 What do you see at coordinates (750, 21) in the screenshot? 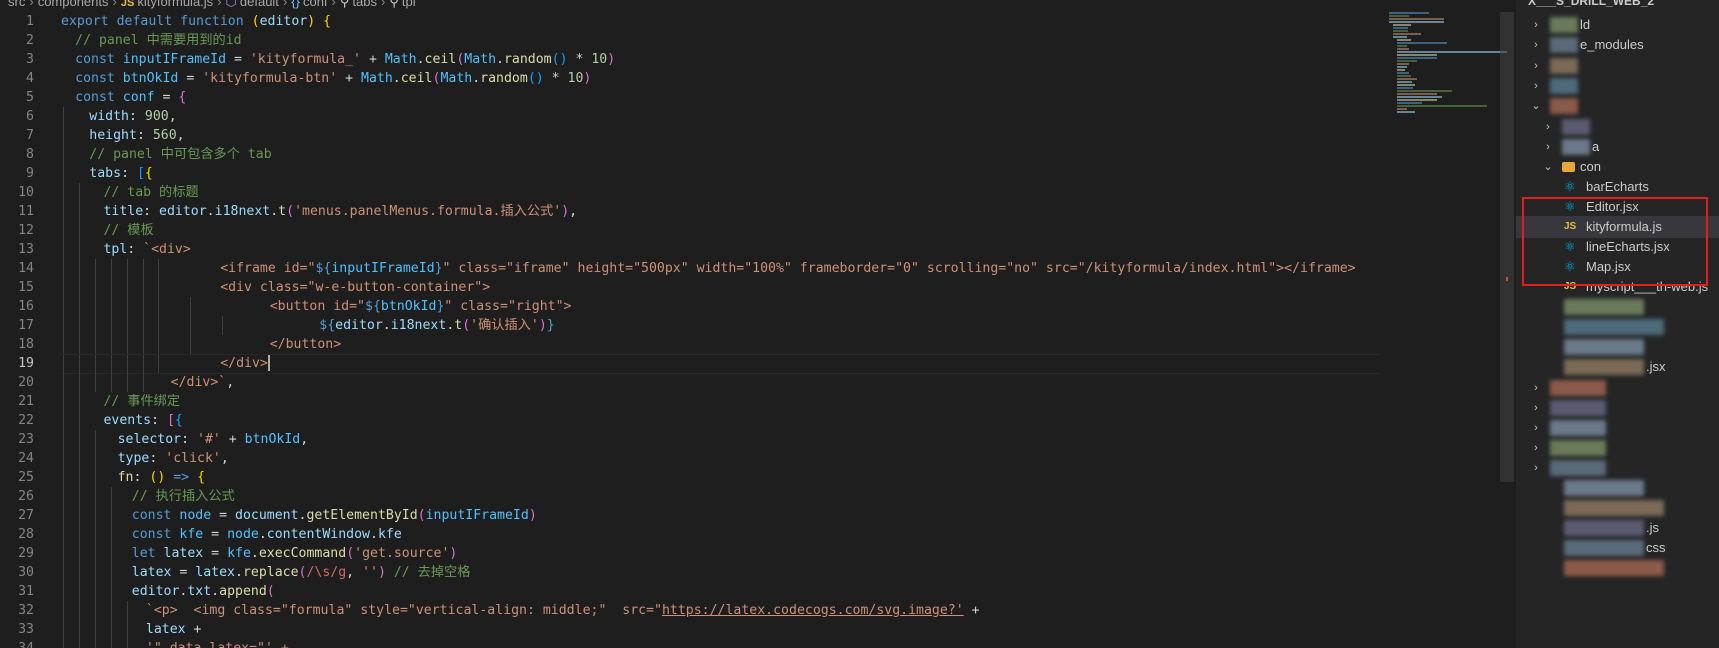
I see `code-line: 1 export default function (editor) {` at bounding box center [750, 21].